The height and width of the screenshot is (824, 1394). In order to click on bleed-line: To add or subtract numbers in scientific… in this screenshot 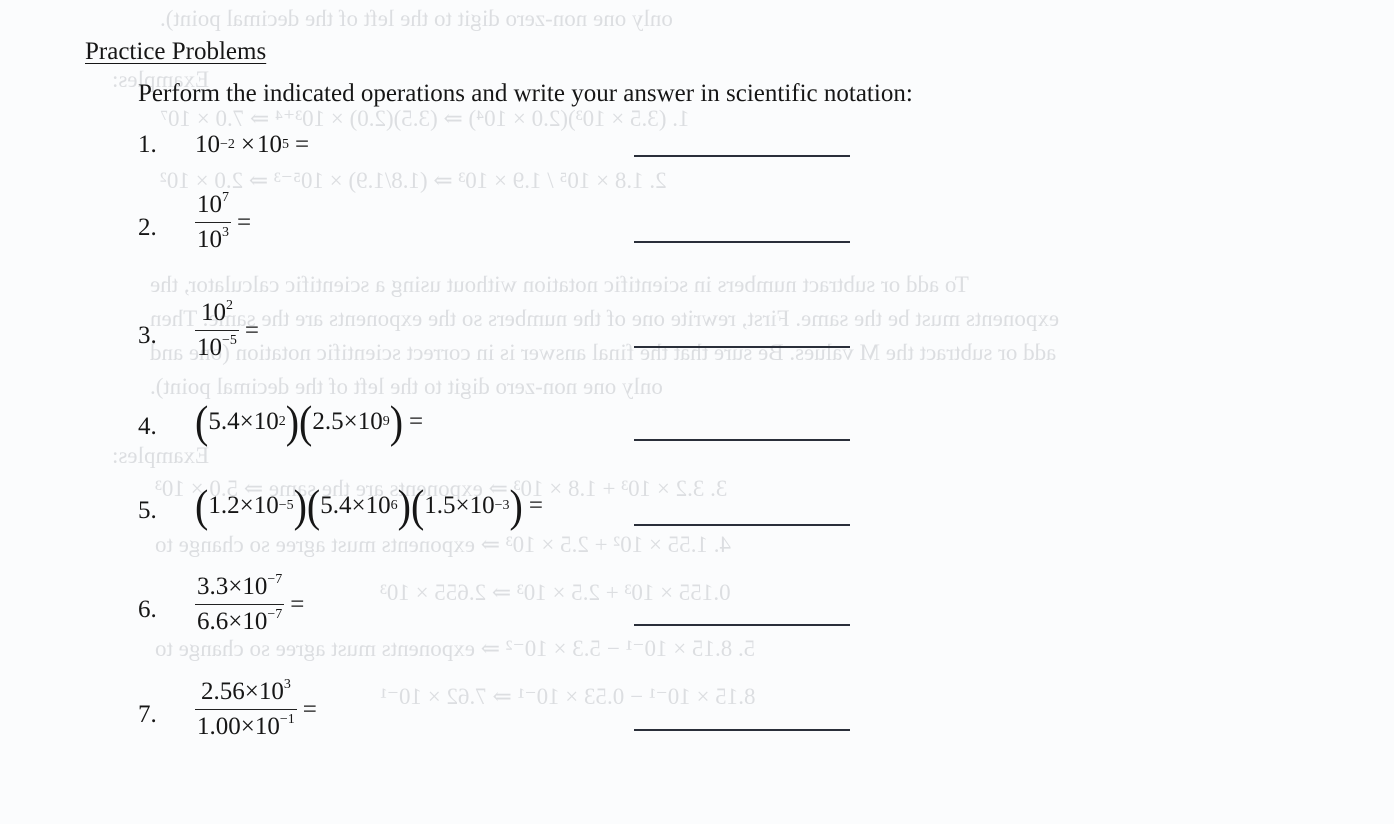, I will do `click(559, 284)`.